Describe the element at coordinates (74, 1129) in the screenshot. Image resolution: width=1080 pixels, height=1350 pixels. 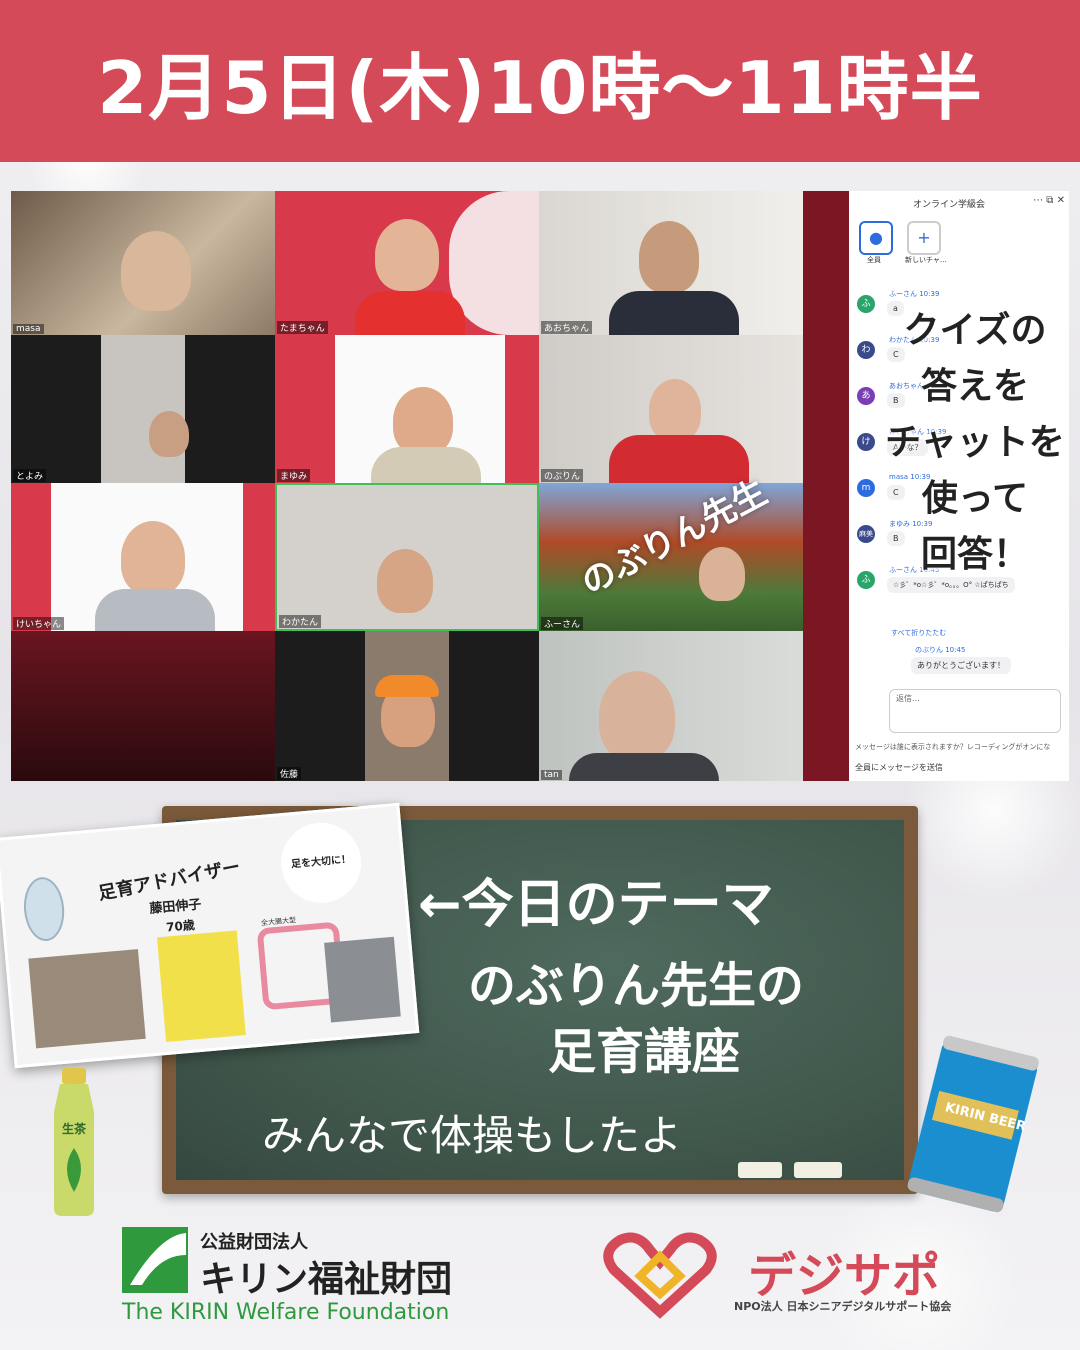
I see `bottle-label: 生茶` at that location.